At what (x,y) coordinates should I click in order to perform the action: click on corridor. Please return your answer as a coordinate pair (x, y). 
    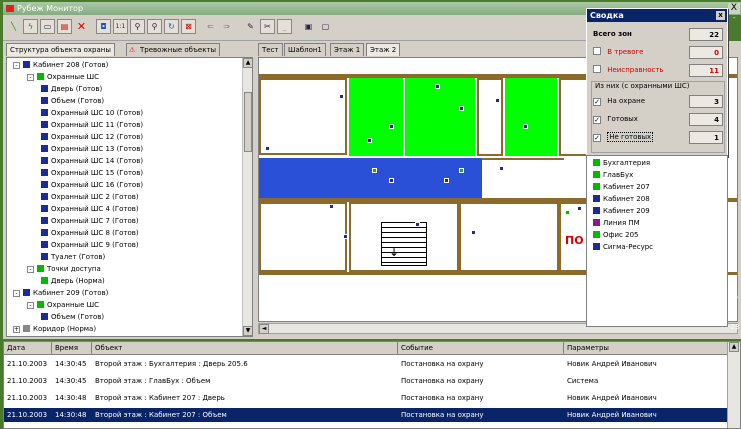
    Looking at the image, I should click on (523, 178).